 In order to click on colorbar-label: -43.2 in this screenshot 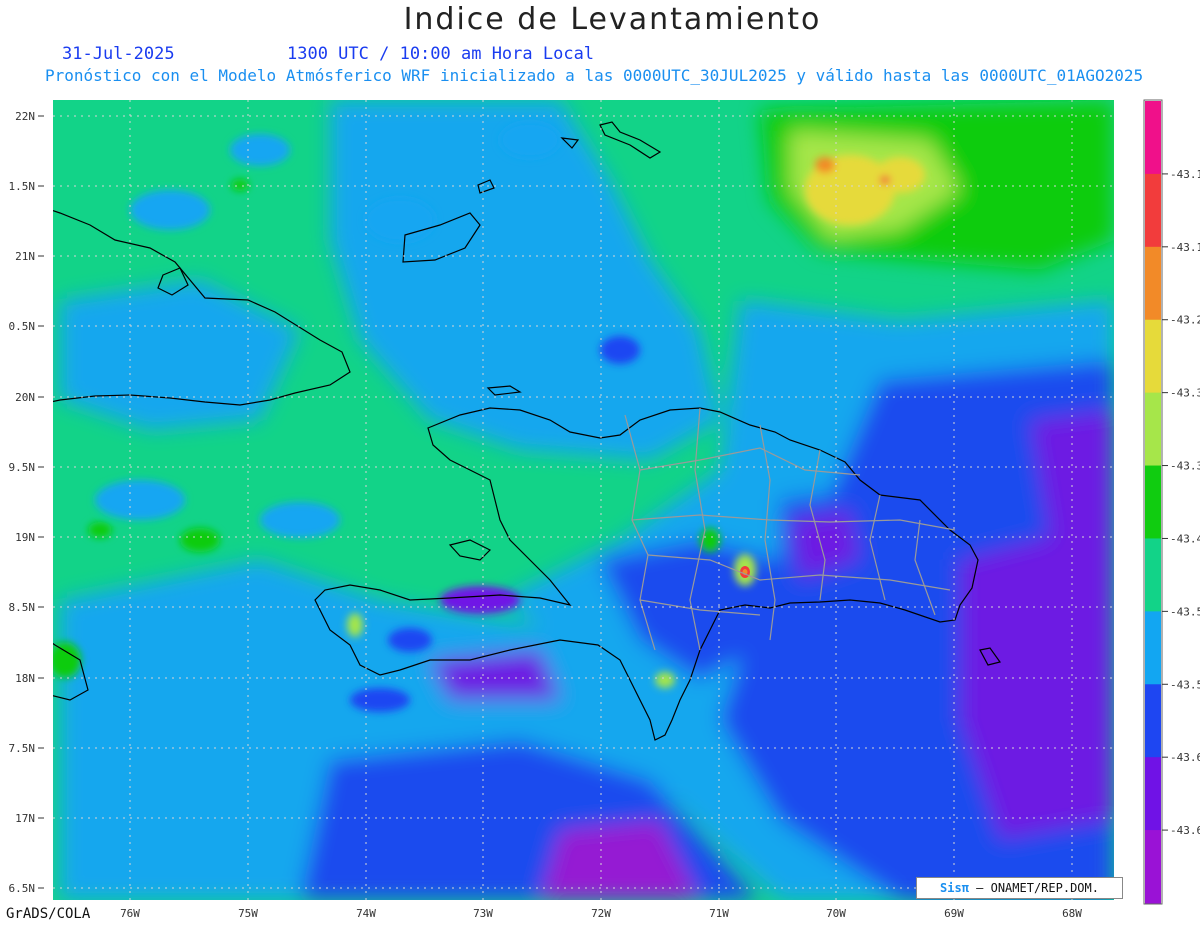, I will do `click(1185, 320)`.